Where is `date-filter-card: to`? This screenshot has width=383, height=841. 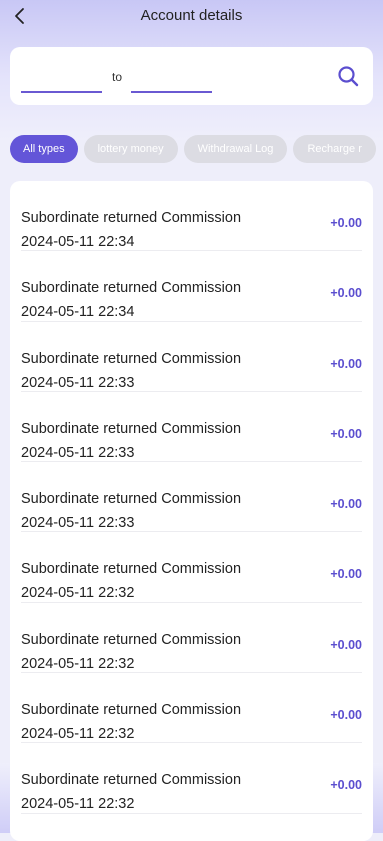
date-filter-card: to is located at coordinates (191, 76).